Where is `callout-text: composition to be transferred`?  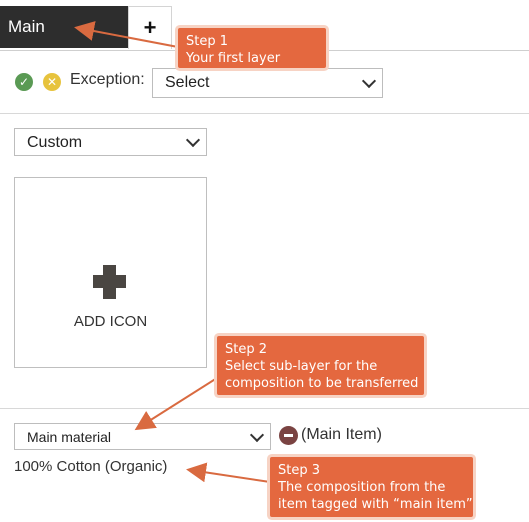
callout-text: composition to be transferred is located at coordinates (322, 383).